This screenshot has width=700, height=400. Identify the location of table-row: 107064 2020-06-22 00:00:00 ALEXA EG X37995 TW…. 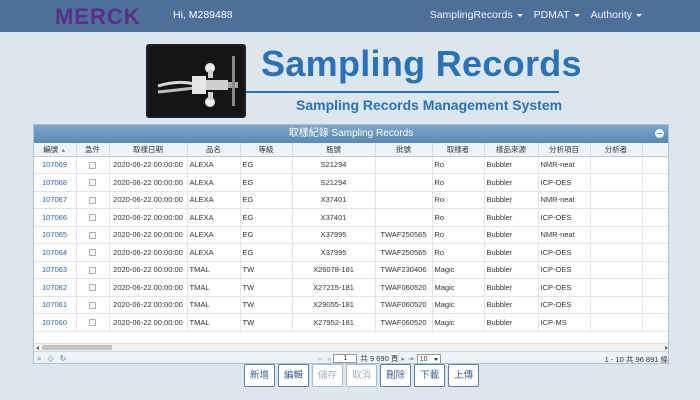
(351, 252).